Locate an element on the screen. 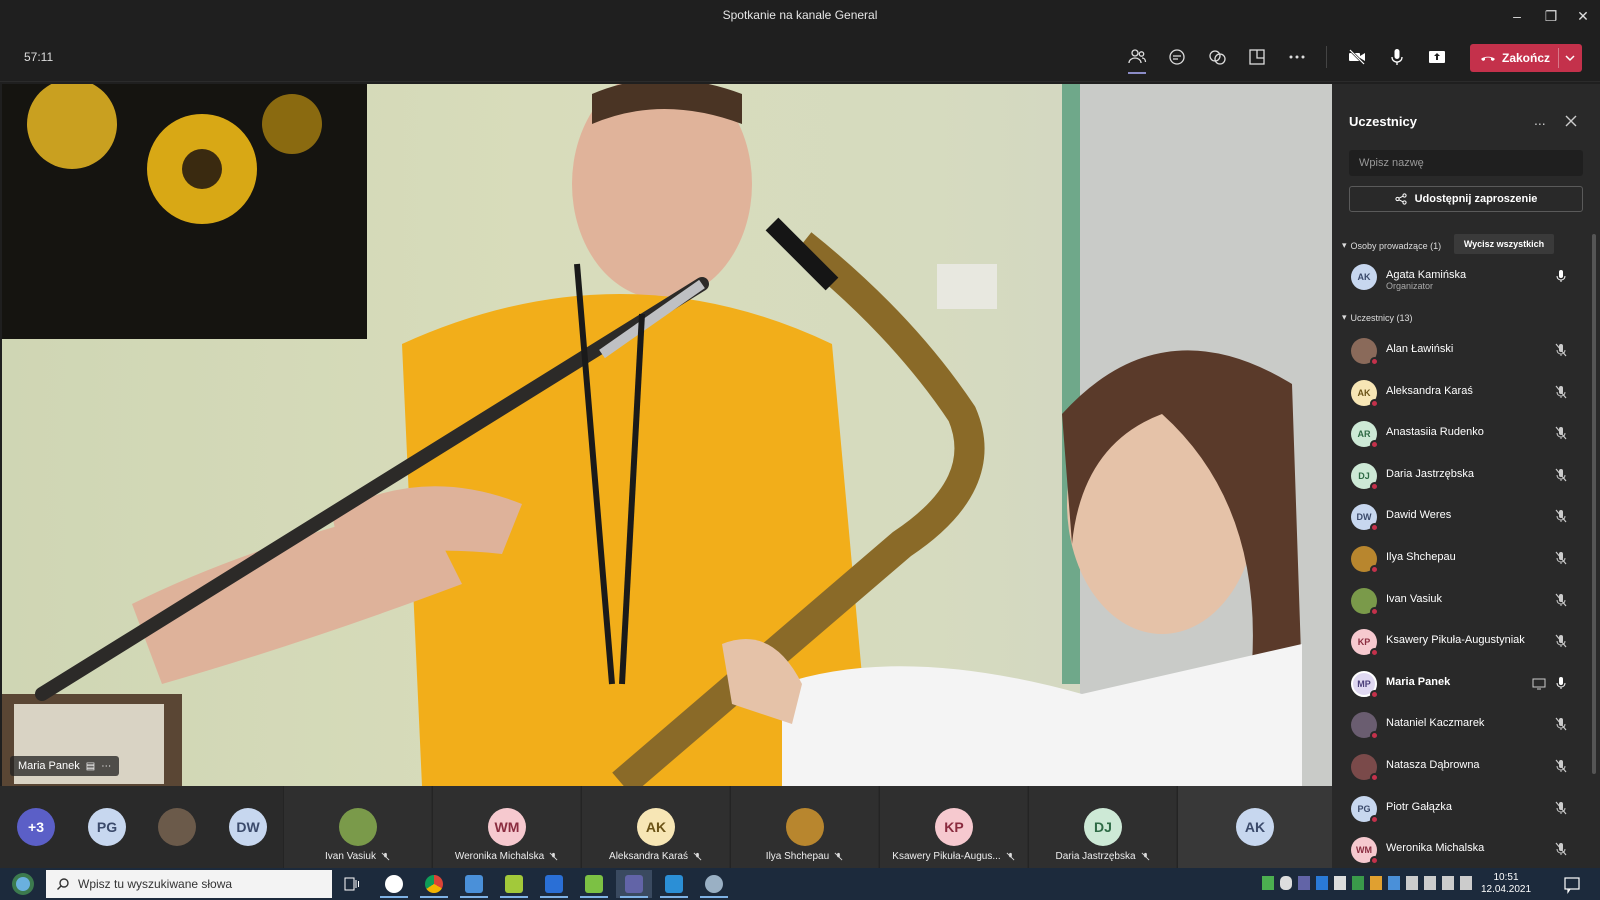  tray-shield-icon is located at coordinates (1358, 883).